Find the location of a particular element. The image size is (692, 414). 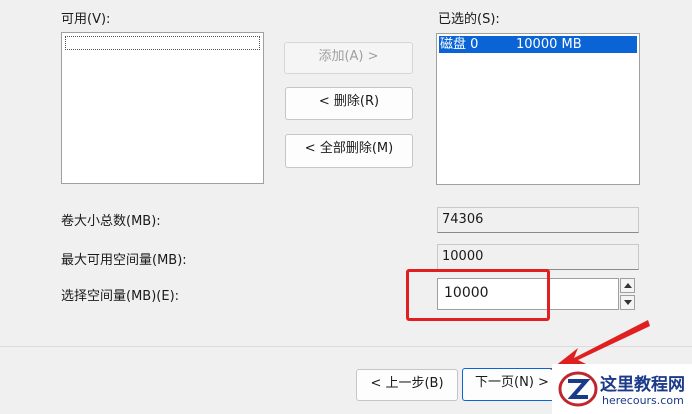

selected-item-size: 10000 MB is located at coordinates (549, 44).